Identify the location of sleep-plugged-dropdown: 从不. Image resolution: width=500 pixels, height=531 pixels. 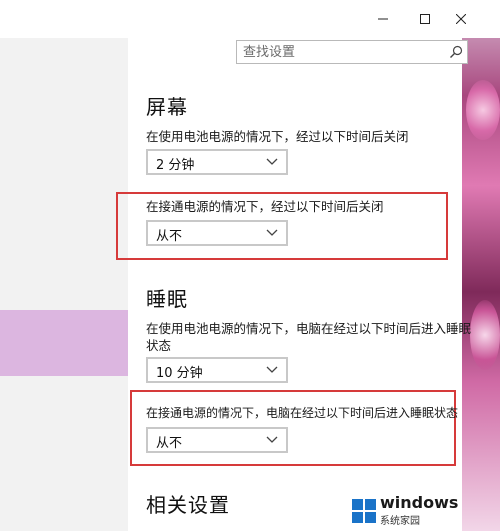
(217, 440).